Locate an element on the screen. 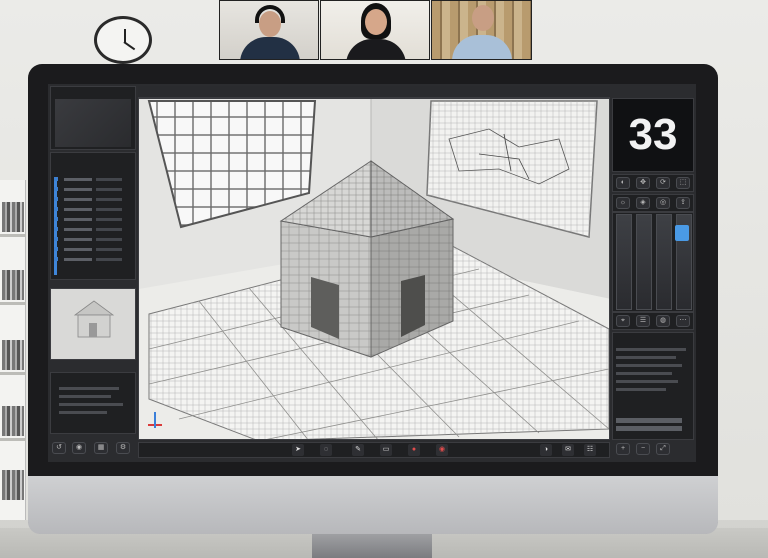 This screenshot has height=558, width=768. frame-counter: 33 is located at coordinates (653, 135).